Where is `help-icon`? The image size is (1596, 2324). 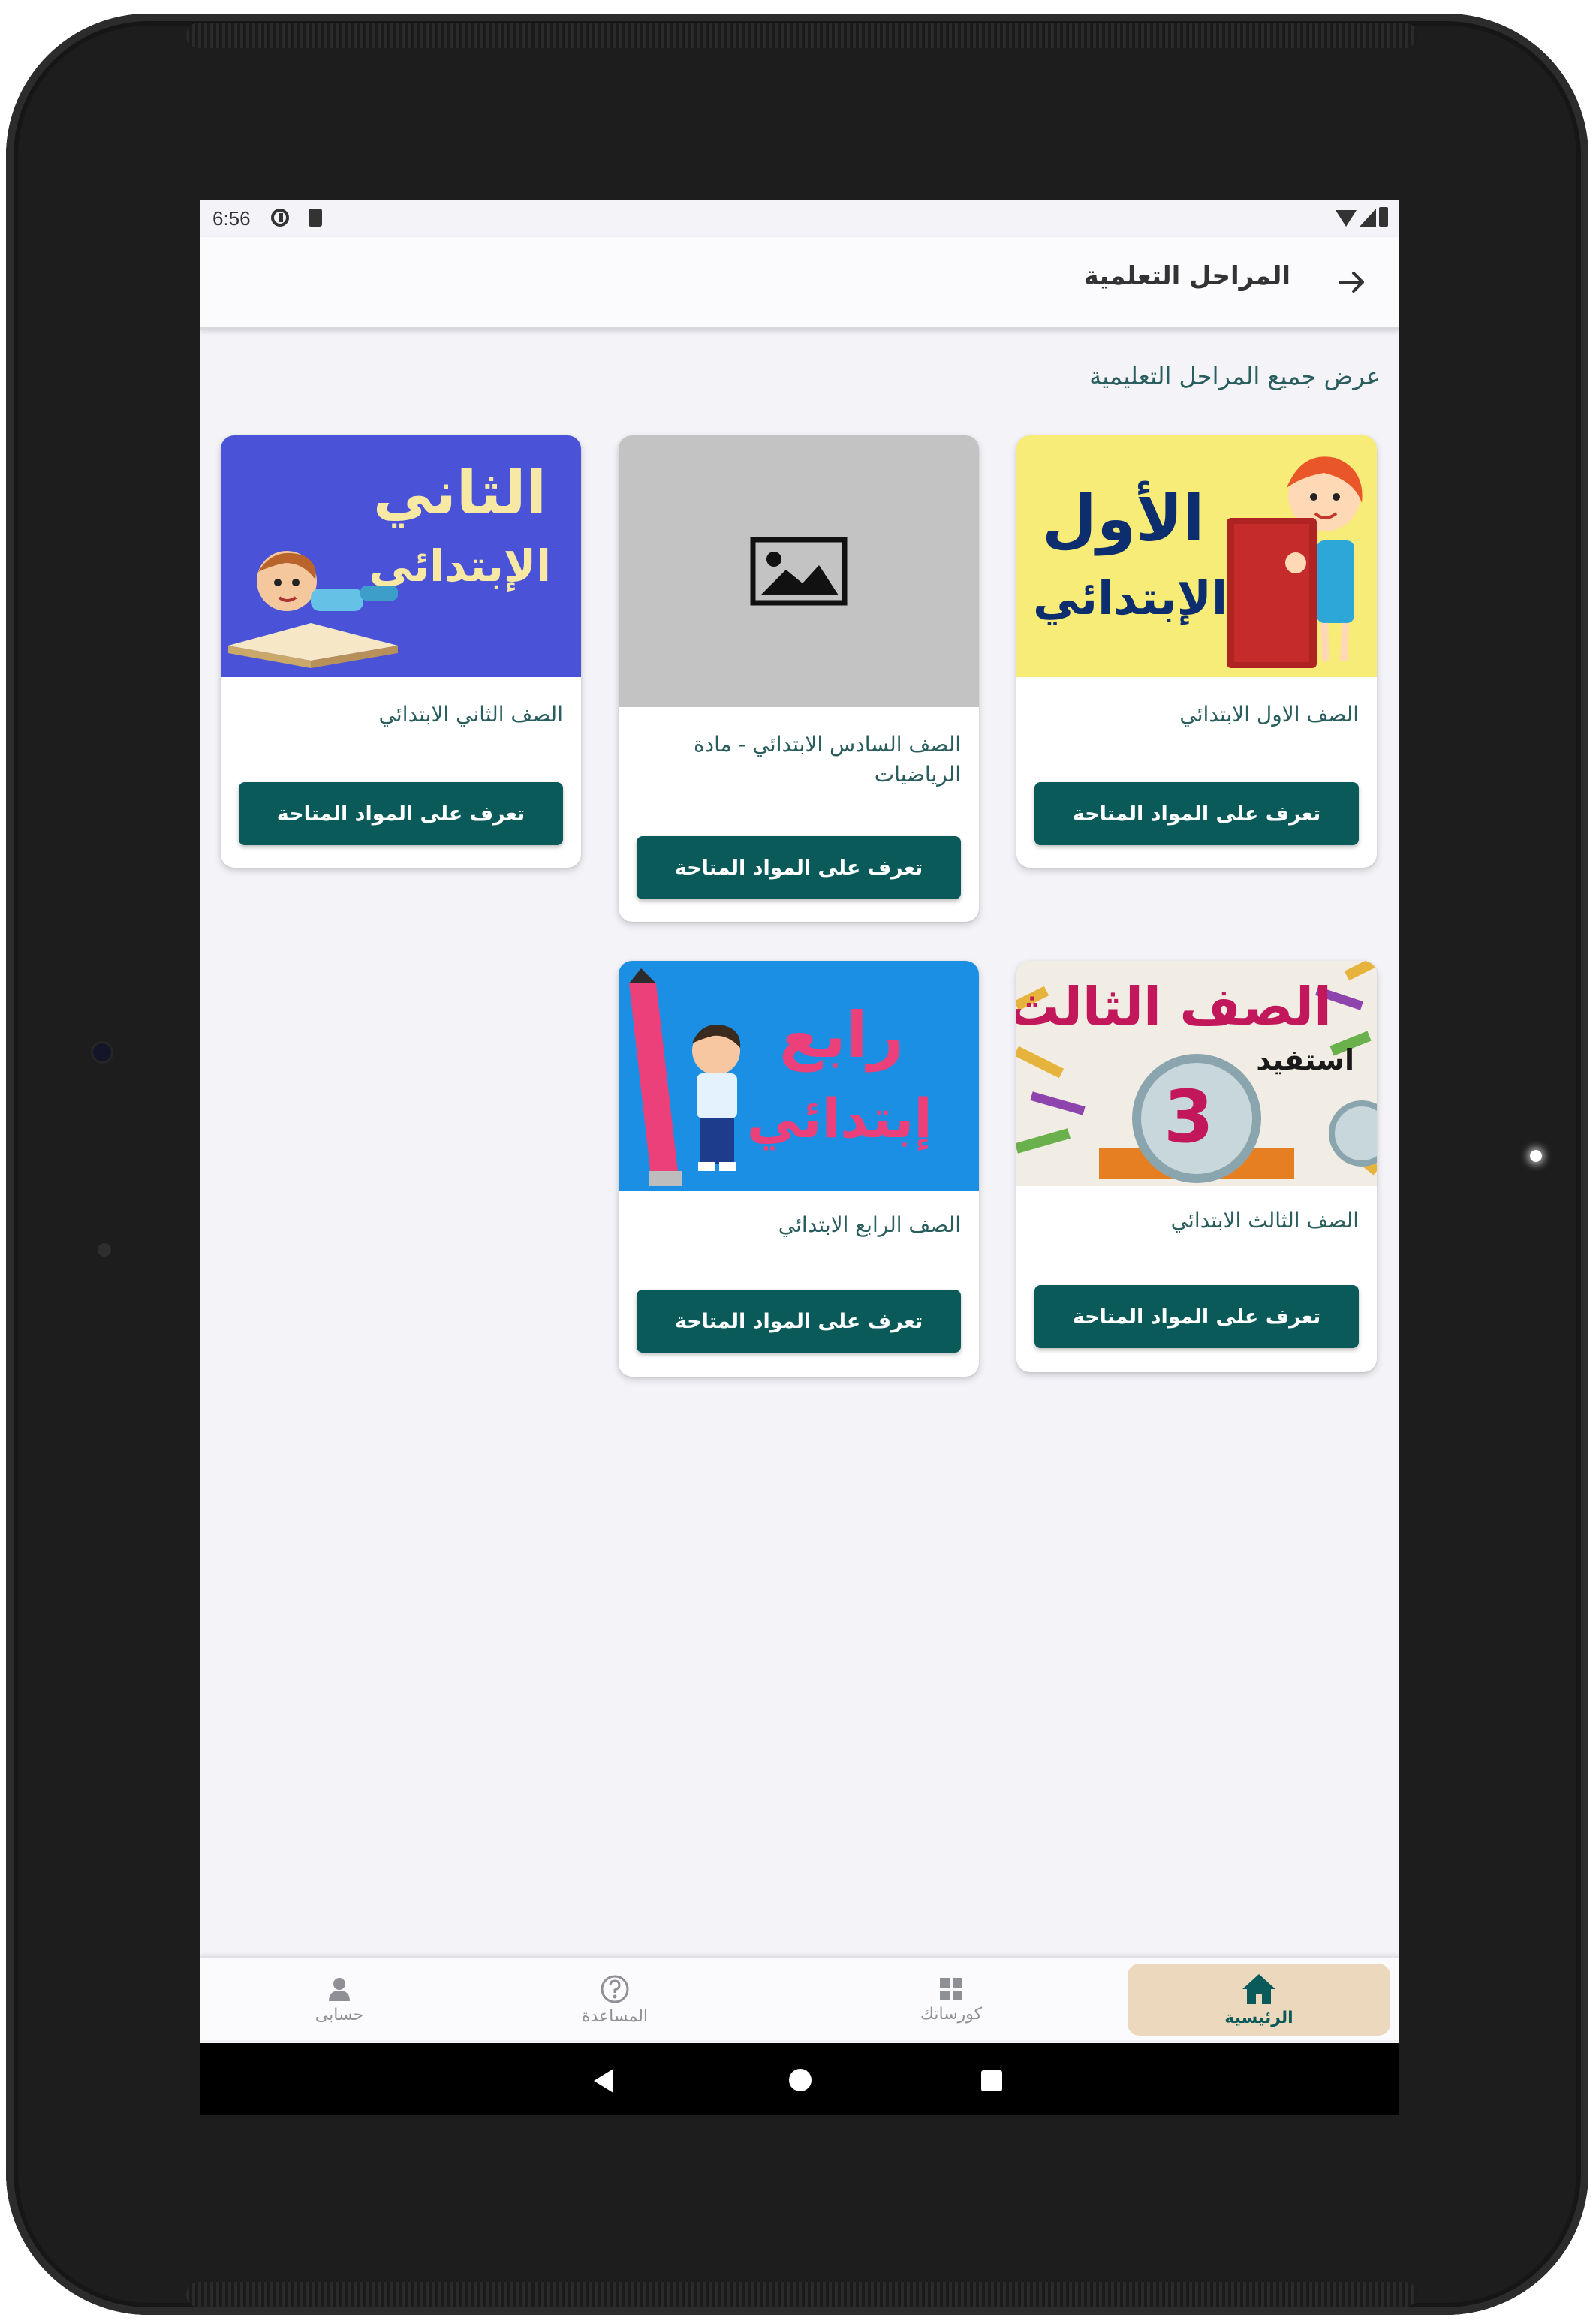 help-icon is located at coordinates (615, 1989).